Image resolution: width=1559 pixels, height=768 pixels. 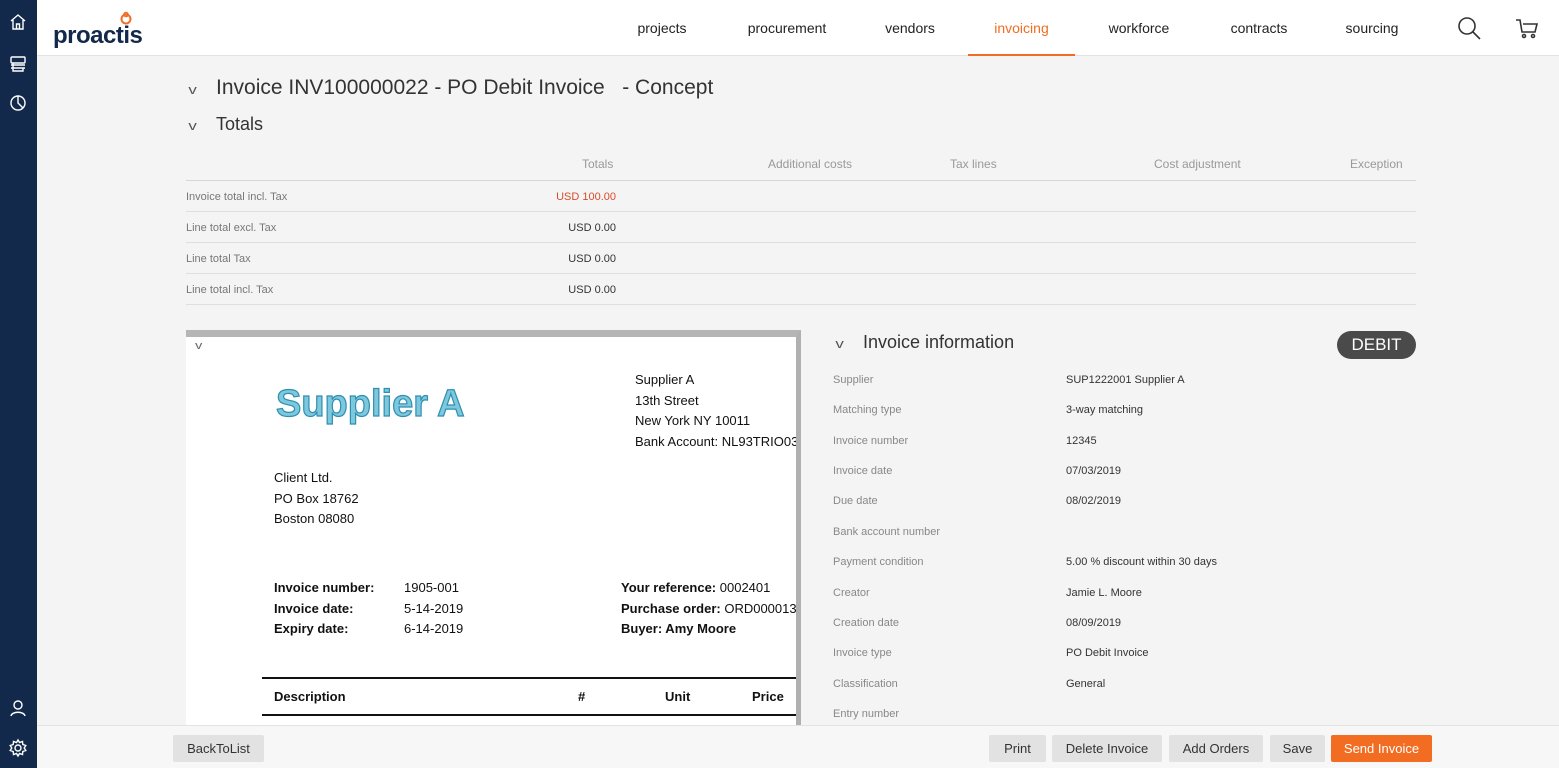 What do you see at coordinates (1133, 505) in the screenshot?
I see `info-row-due-date: Due date 08/02/2019` at bounding box center [1133, 505].